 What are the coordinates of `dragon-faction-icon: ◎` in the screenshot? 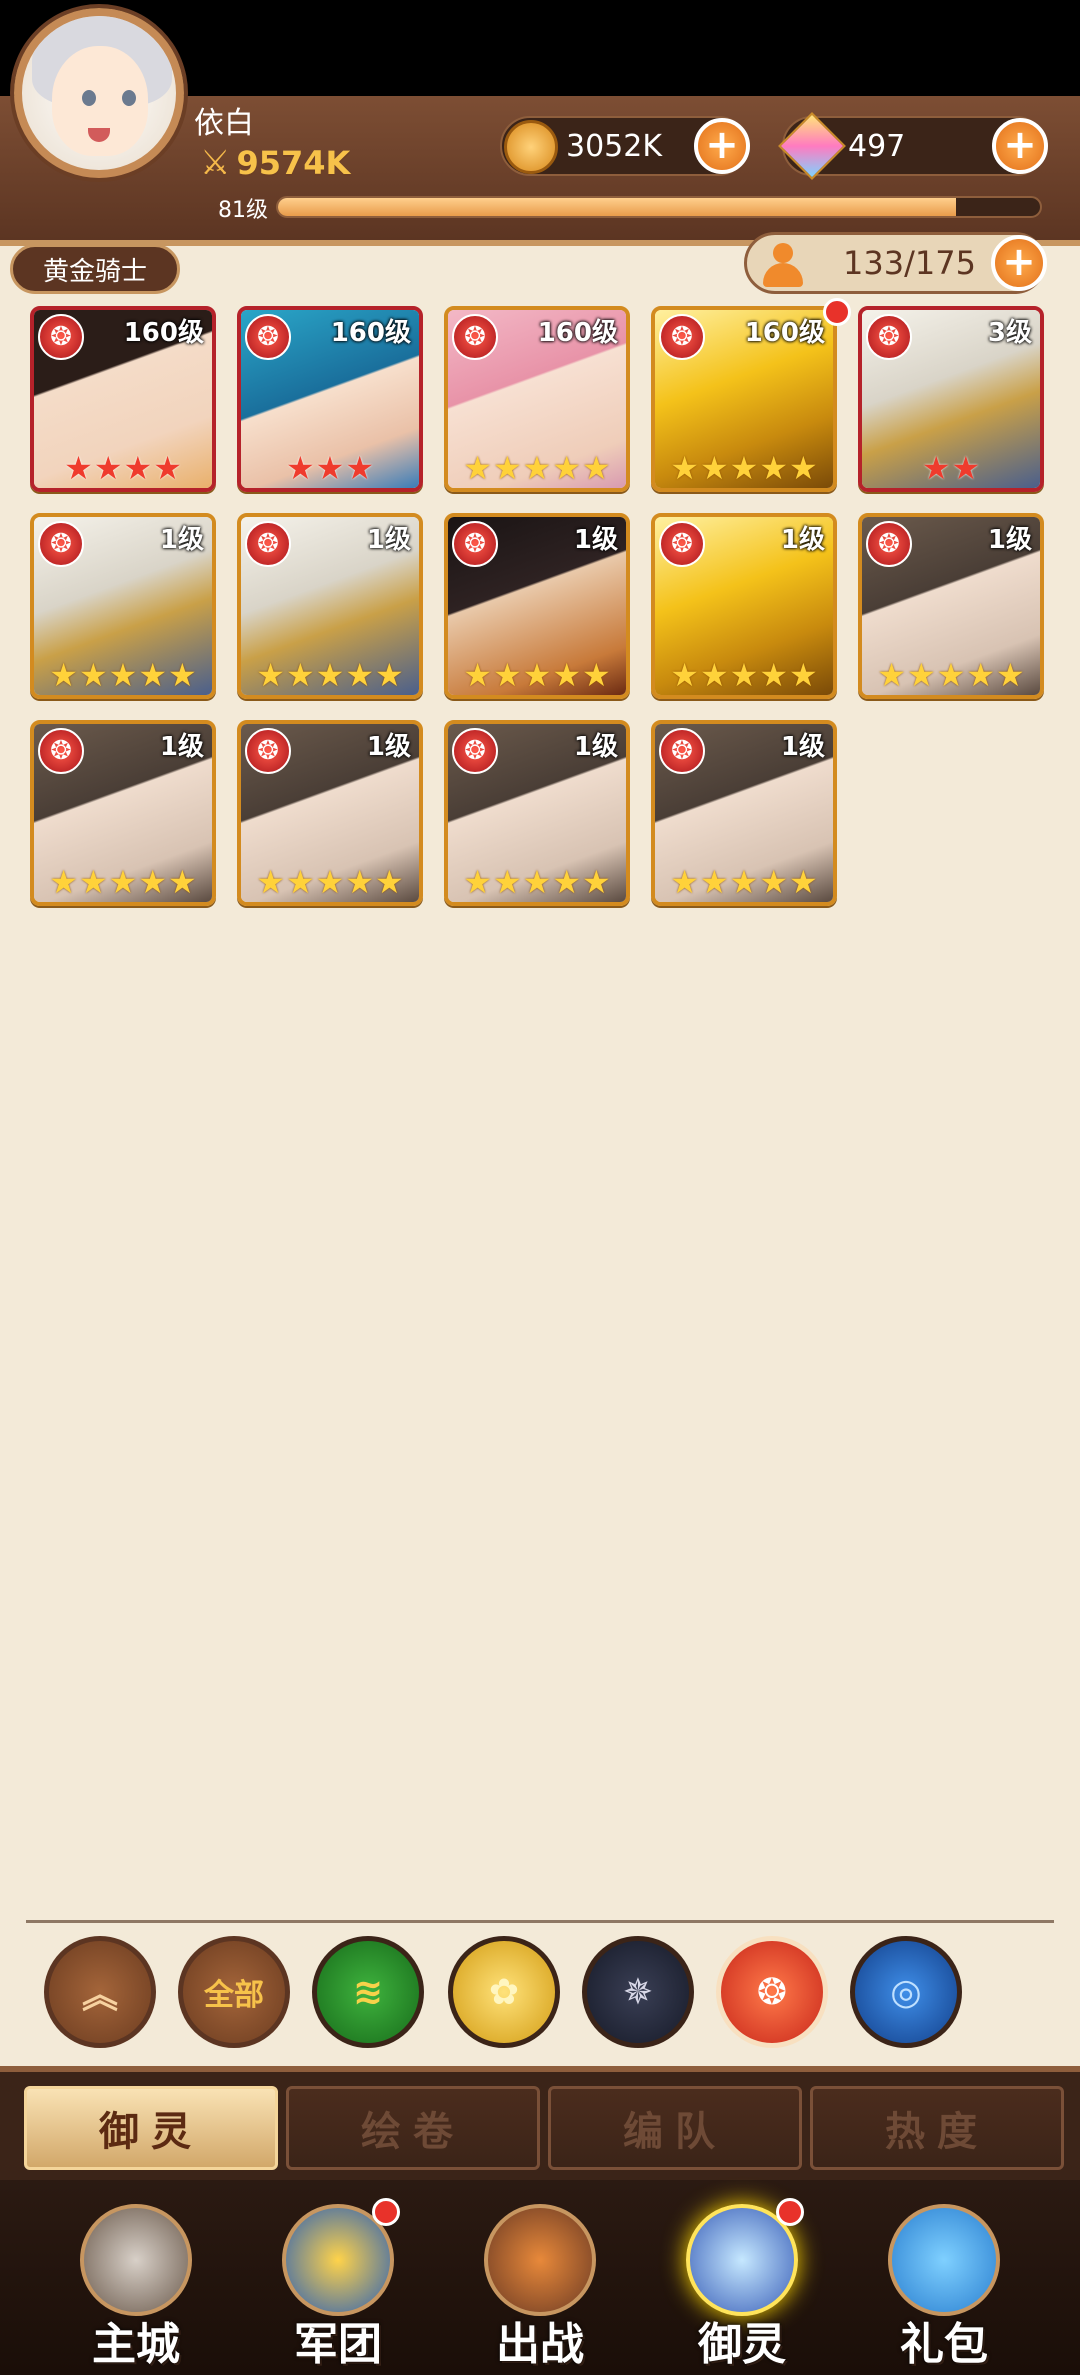 It's located at (906, 1992).